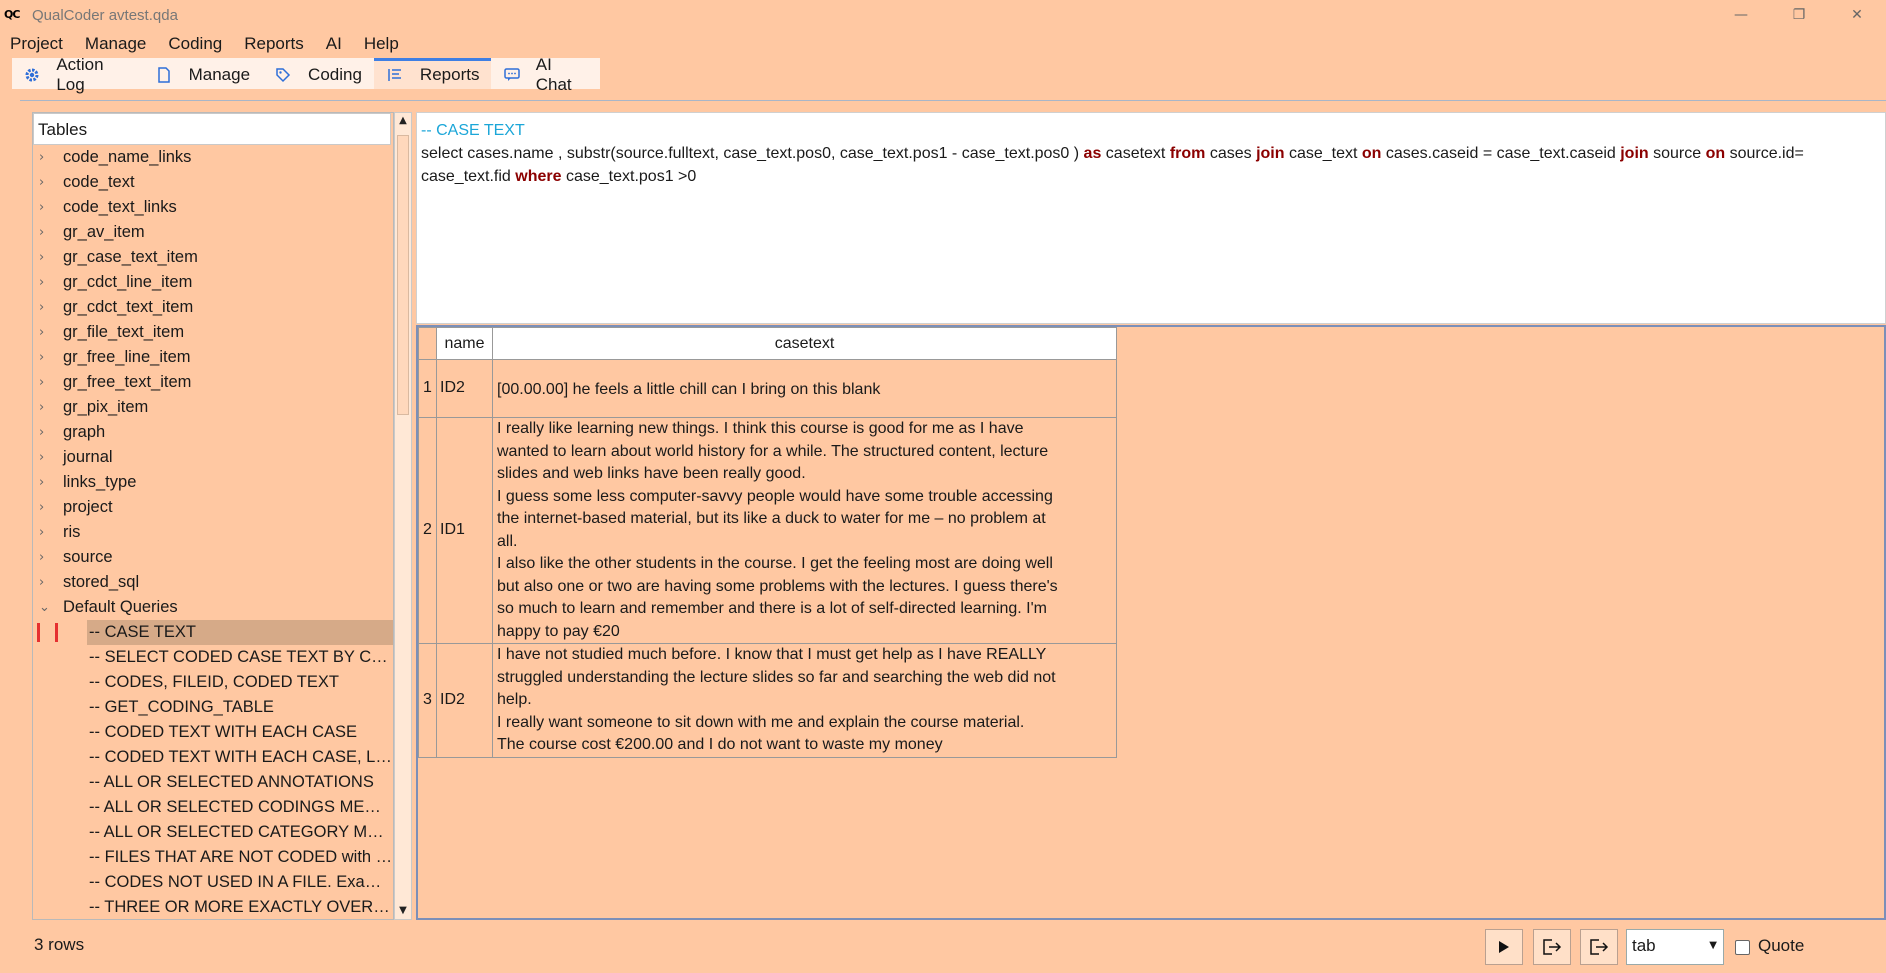 This screenshot has height=973, width=1886. Describe the element at coordinates (213, 582) in the screenshot. I see `tree-item-table: › stored_sql` at that location.